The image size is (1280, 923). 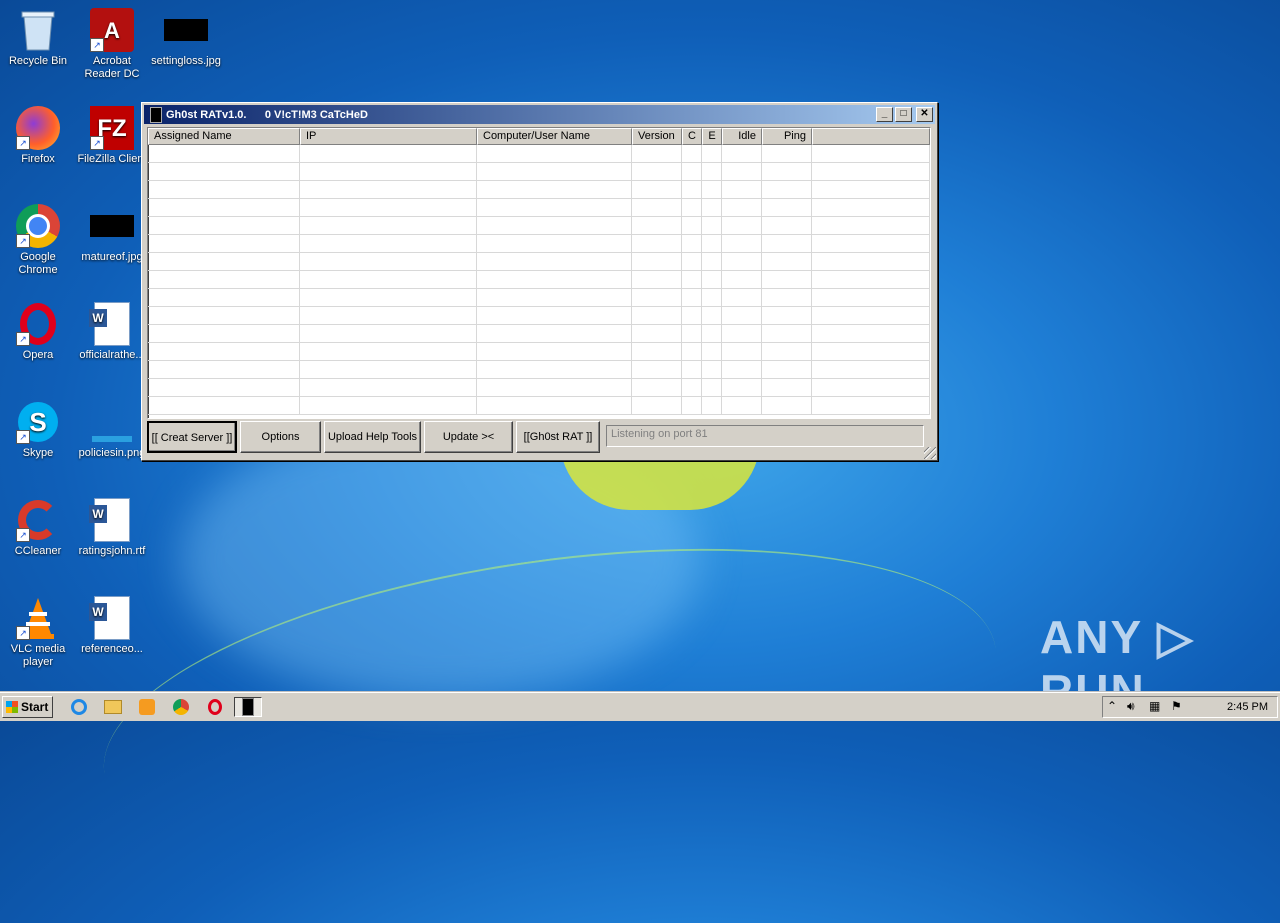 What do you see at coordinates (388, 136) in the screenshot?
I see `column-header-ip: IP` at bounding box center [388, 136].